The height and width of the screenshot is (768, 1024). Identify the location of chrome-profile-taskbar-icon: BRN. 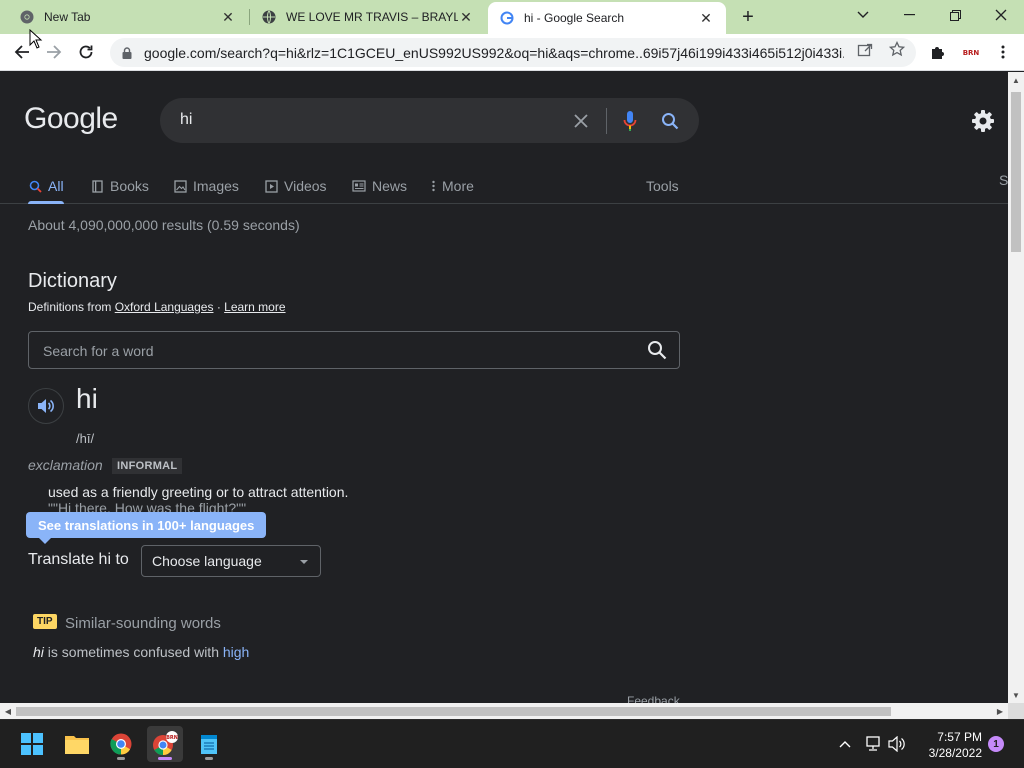
(165, 744).